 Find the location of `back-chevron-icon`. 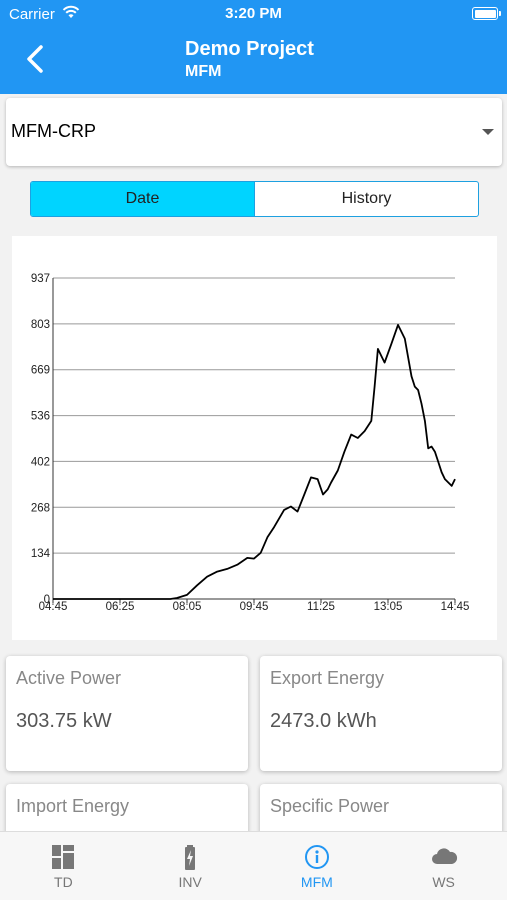

back-chevron-icon is located at coordinates (36, 59).